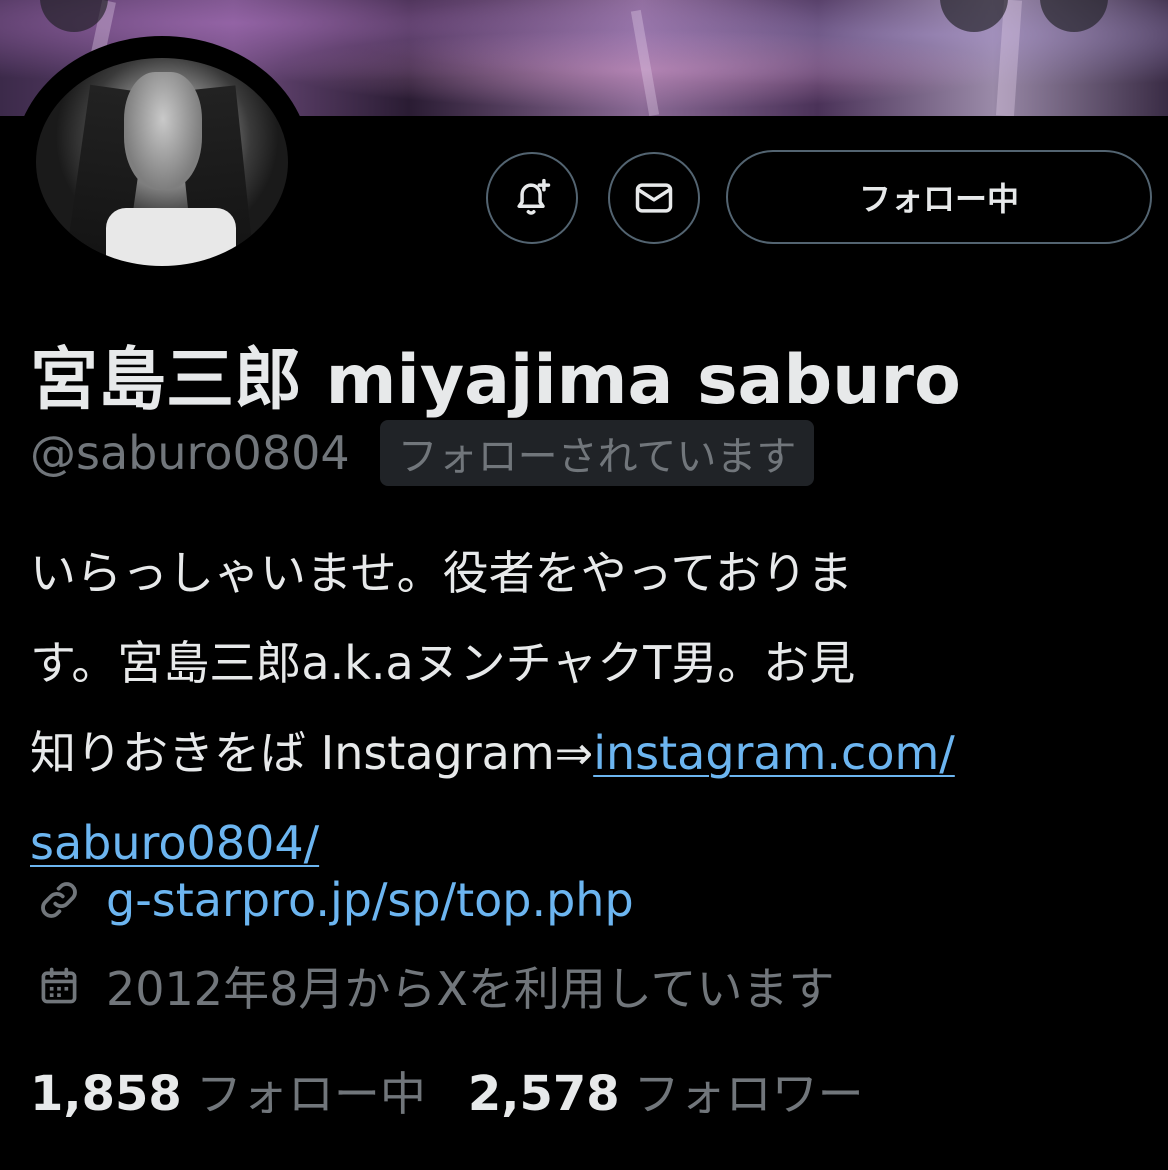 The width and height of the screenshot is (1168, 1170). Describe the element at coordinates (748, 1094) in the screenshot. I see `followers-label: フォロワー` at that location.